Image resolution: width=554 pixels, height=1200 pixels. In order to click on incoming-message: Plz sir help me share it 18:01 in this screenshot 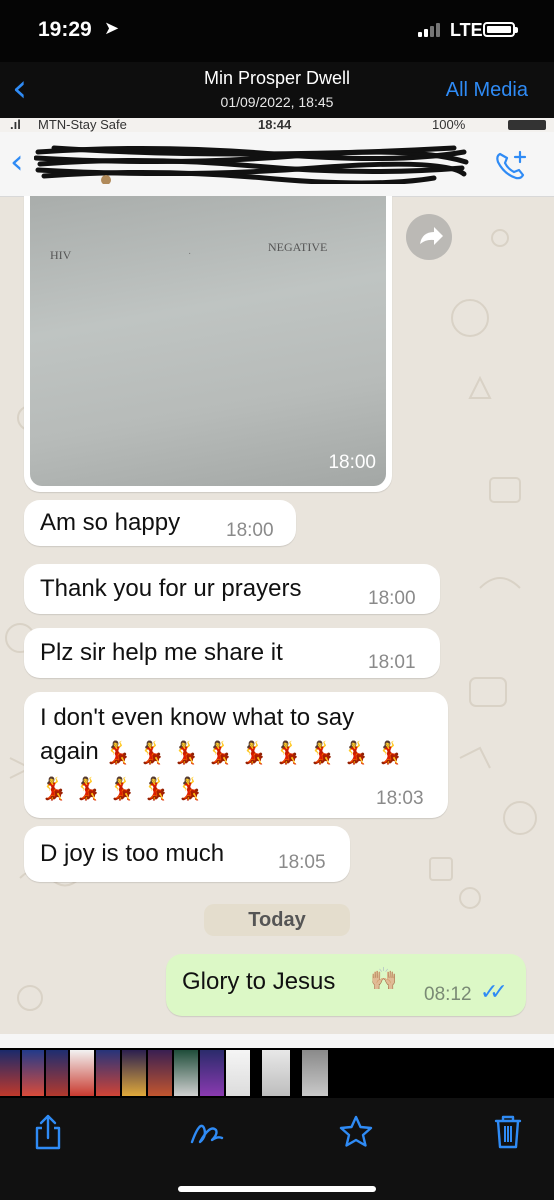, I will do `click(232, 653)`.